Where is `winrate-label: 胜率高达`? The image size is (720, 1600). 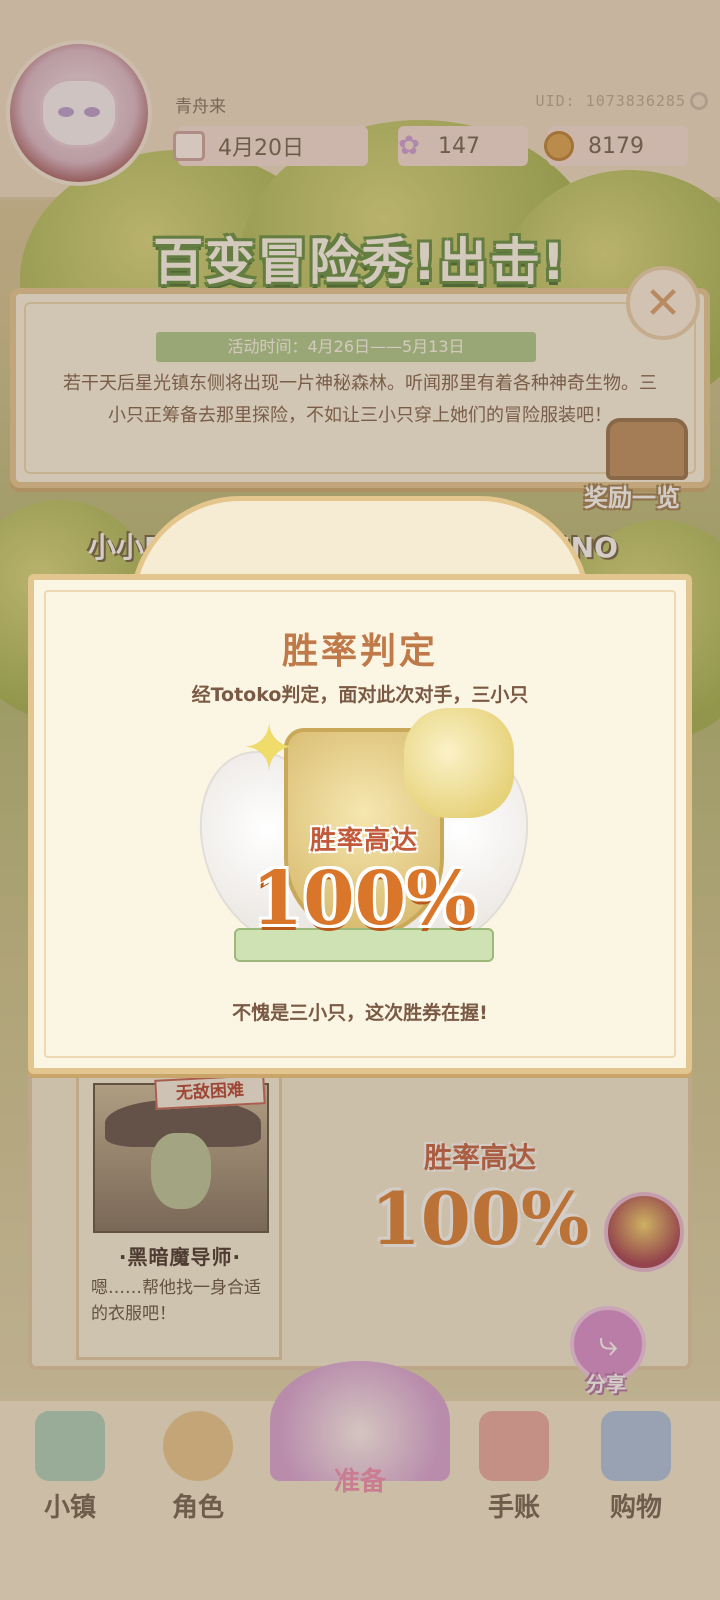 winrate-label: 胜率高达 is located at coordinates (363, 841).